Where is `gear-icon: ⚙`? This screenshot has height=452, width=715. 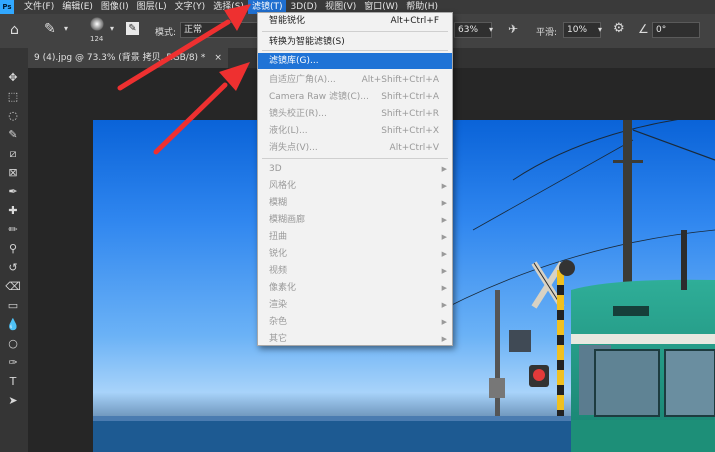 gear-icon: ⚙ is located at coordinates (619, 28).